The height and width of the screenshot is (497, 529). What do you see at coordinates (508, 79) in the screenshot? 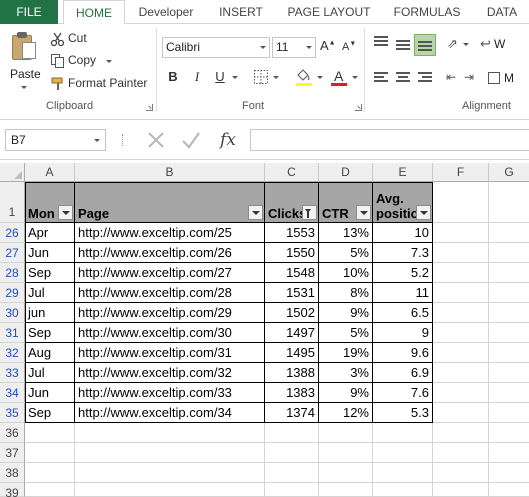
I see `merge-center-button: M` at bounding box center [508, 79].